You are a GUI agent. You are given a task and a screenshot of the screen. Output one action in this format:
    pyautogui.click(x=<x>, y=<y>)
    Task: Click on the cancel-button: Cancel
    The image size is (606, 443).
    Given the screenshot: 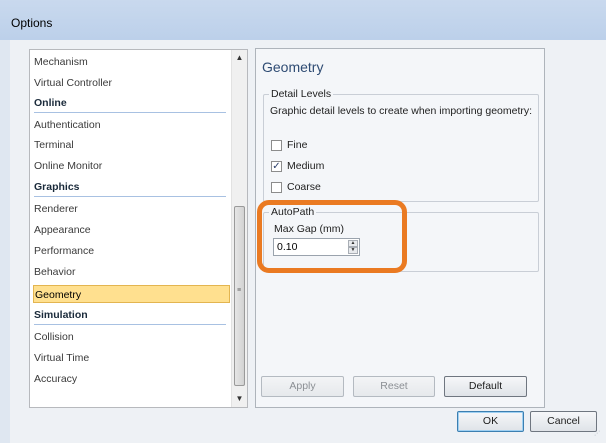 What is the action you would take?
    pyautogui.click(x=563, y=421)
    